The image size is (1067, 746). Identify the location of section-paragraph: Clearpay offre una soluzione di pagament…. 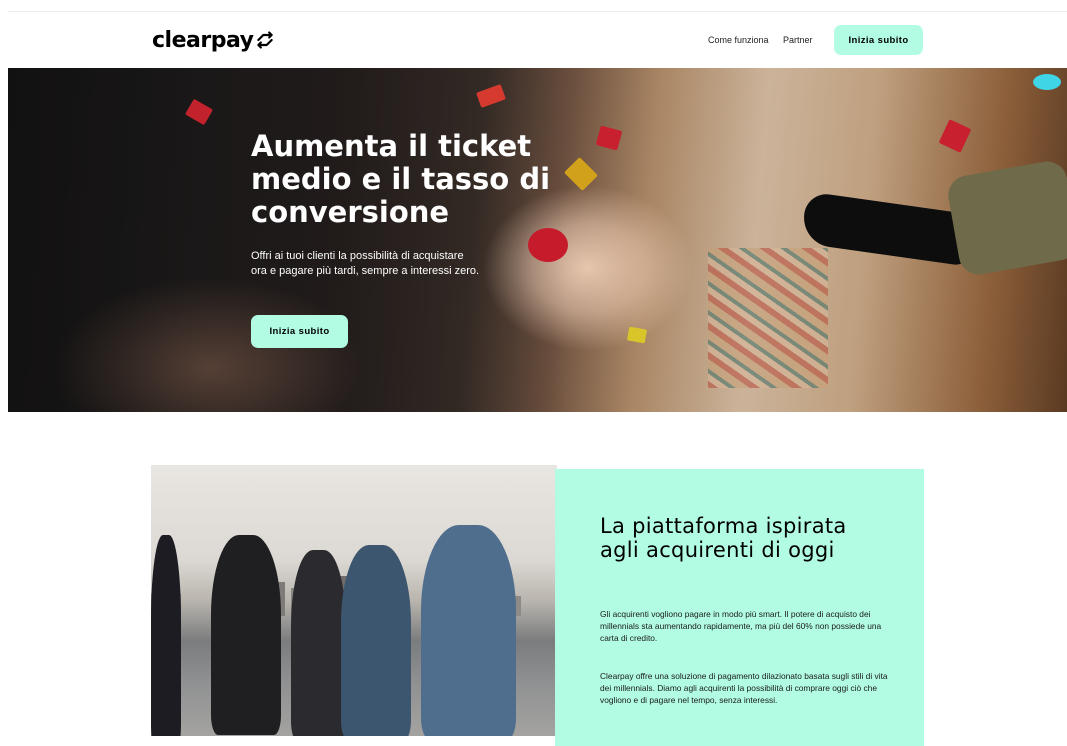
(744, 688).